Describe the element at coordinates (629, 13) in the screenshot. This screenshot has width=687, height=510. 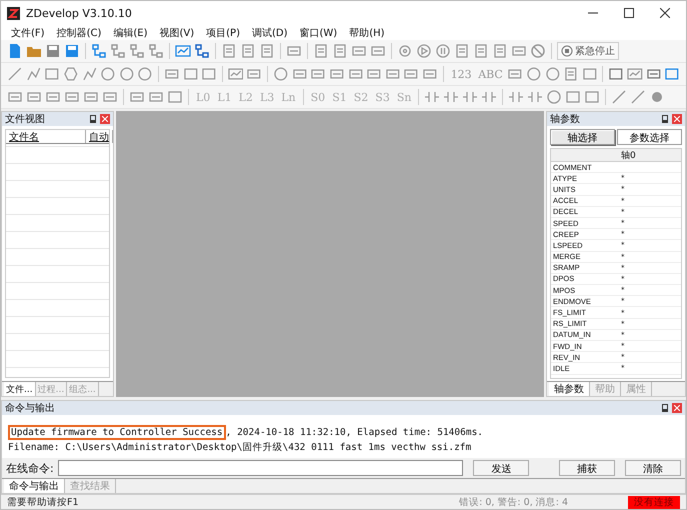
I see `maximize-icon` at that location.